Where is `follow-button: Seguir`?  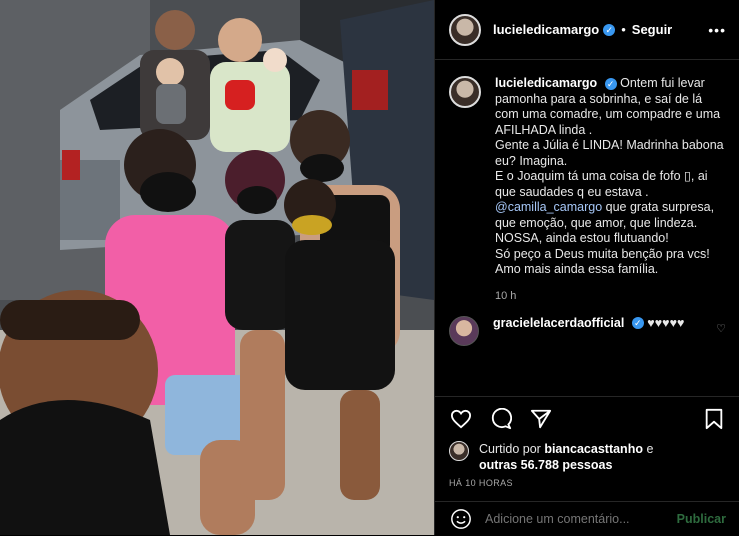 follow-button: Seguir is located at coordinates (652, 29).